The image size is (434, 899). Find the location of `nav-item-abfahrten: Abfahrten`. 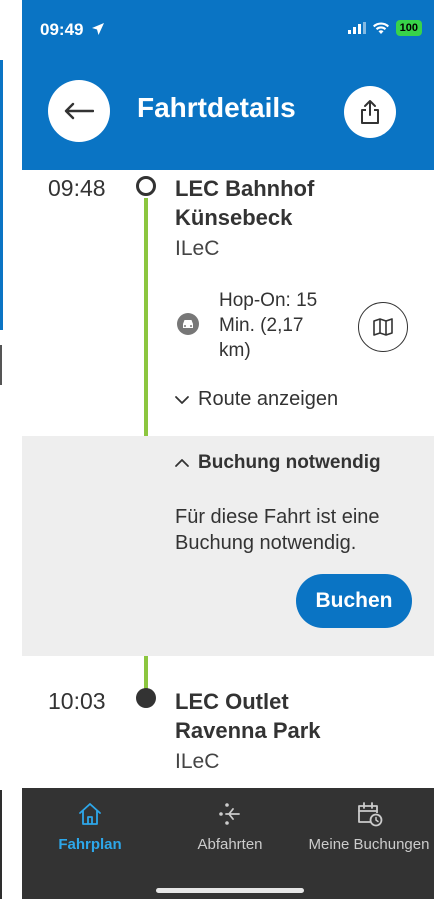

nav-item-abfahrten: Abfahrten is located at coordinates (230, 833).